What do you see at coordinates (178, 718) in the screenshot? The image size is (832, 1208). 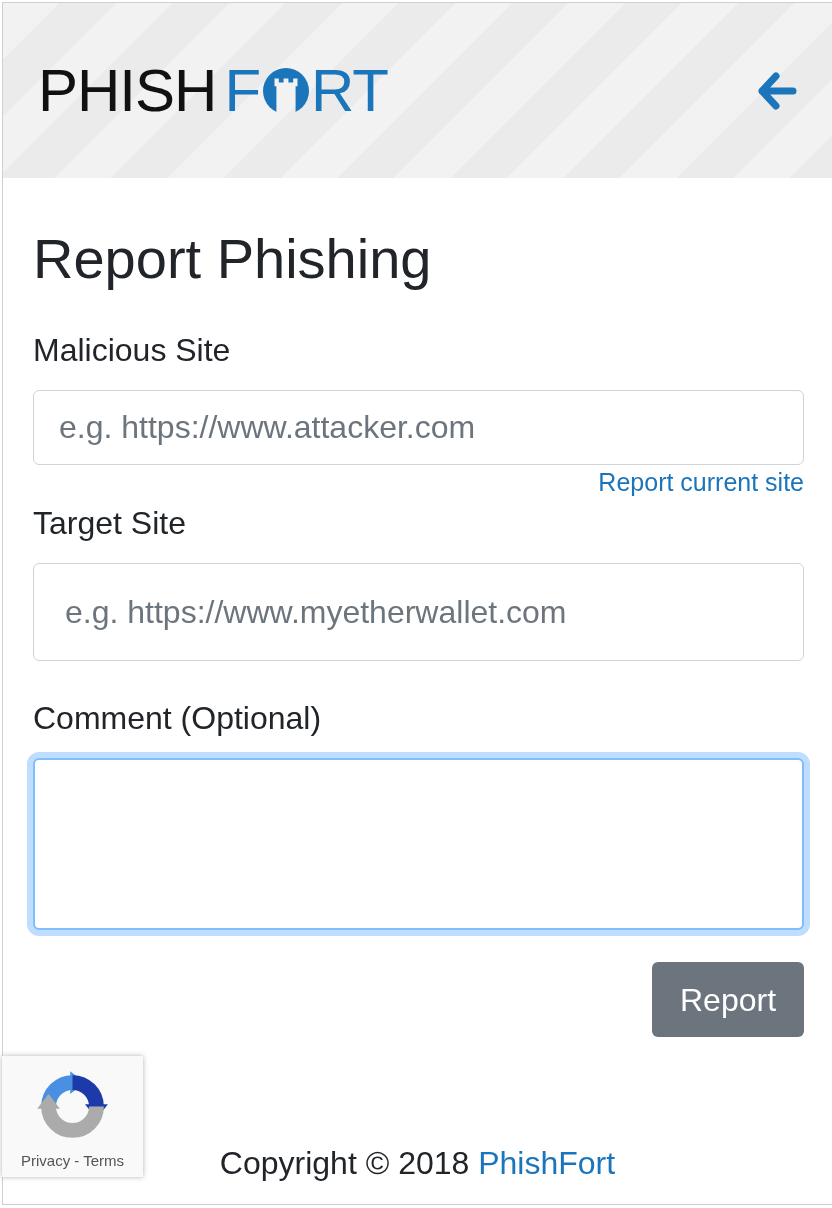 I see `field-label: Comment (Optional)` at bounding box center [178, 718].